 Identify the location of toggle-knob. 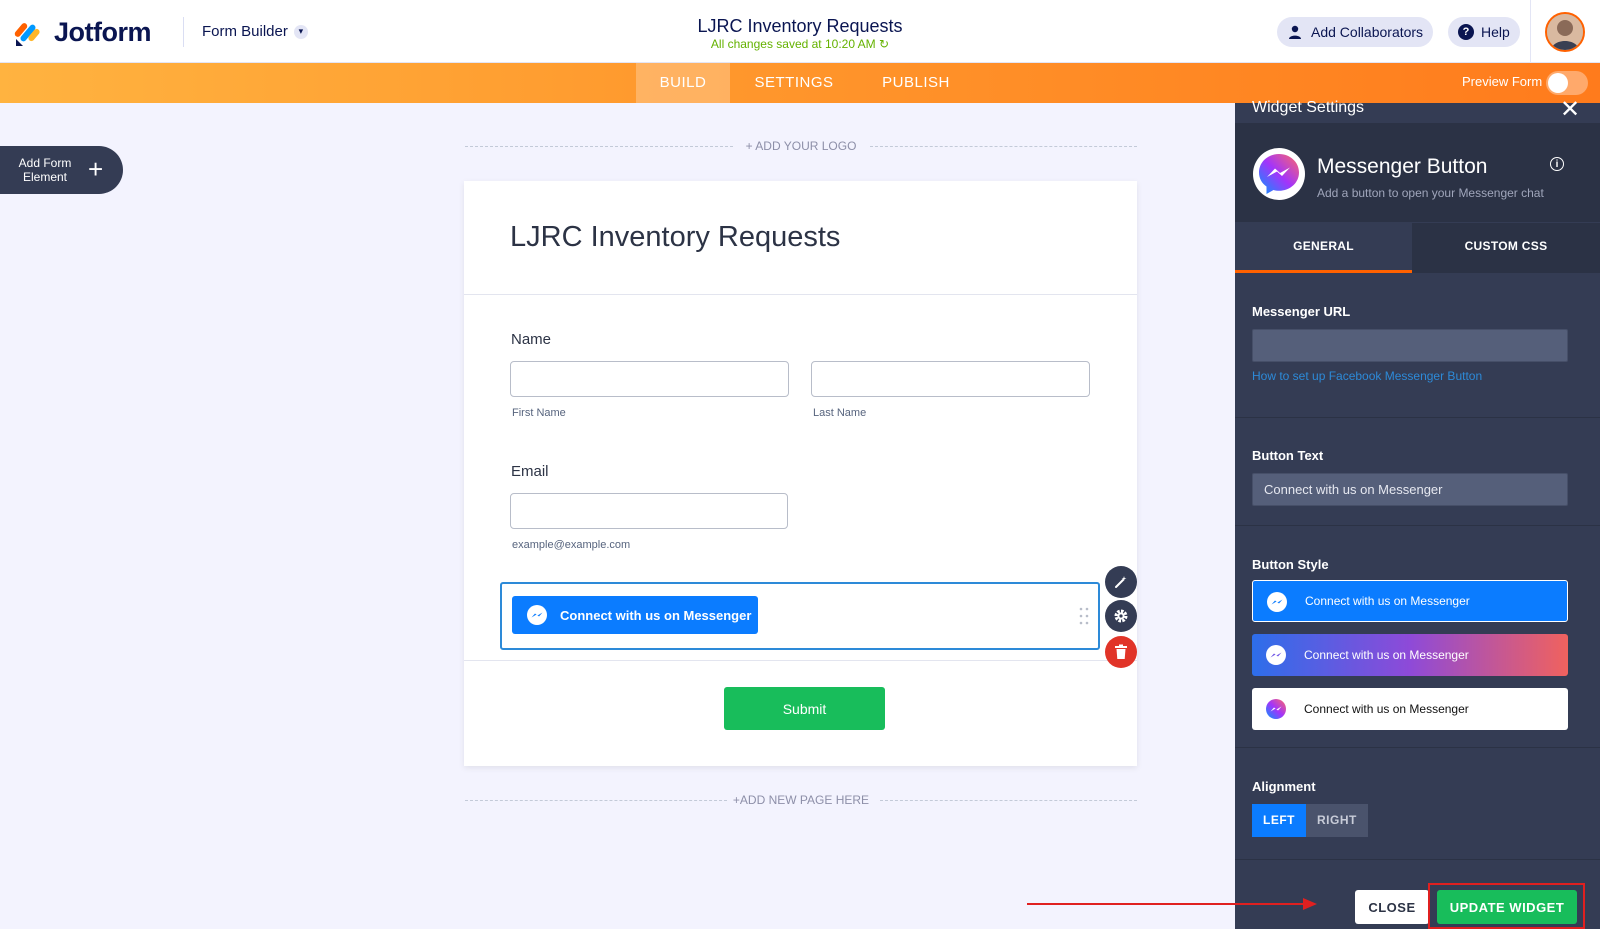
(1558, 83).